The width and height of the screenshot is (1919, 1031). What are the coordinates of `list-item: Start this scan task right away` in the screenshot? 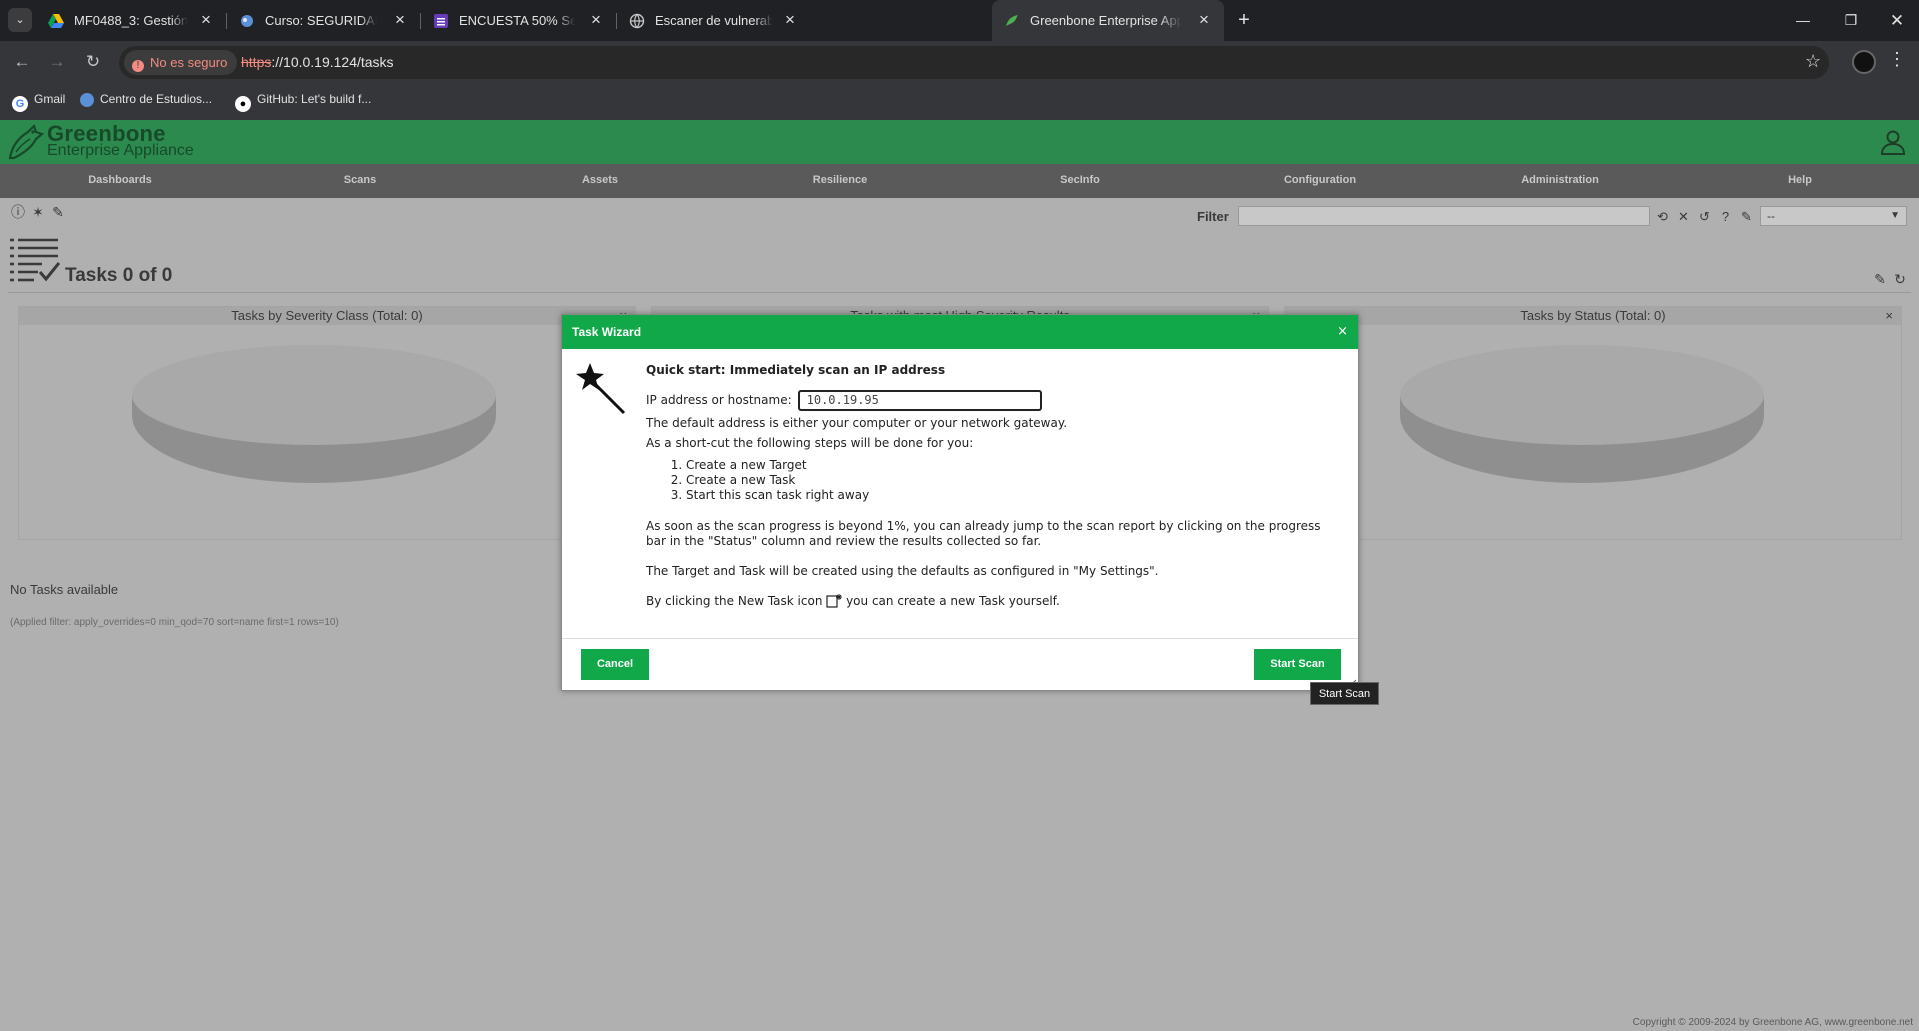 It's located at (1006, 495).